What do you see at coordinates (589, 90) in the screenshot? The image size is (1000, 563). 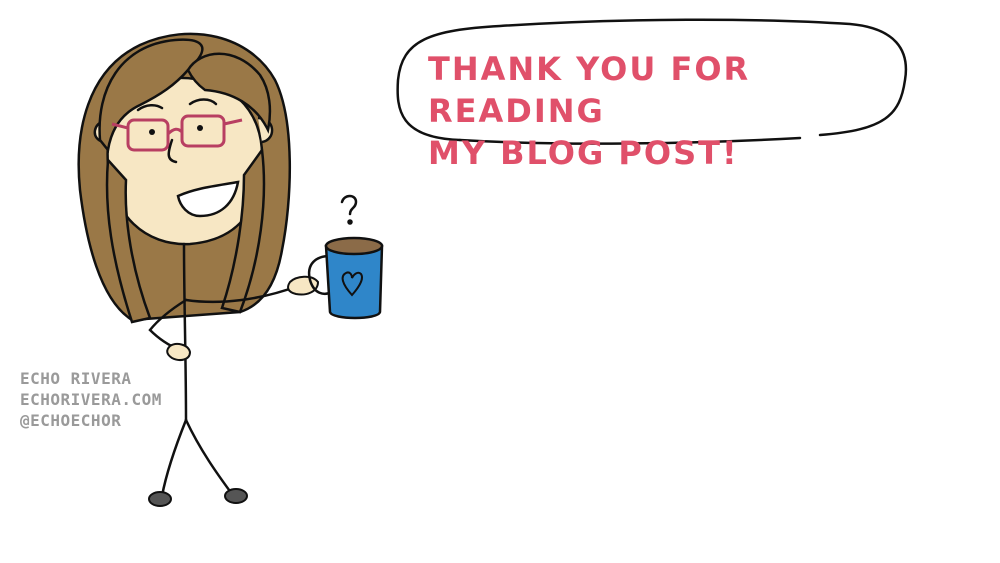 I see `speech-line-1: THANK YOU FOR READING` at bounding box center [589, 90].